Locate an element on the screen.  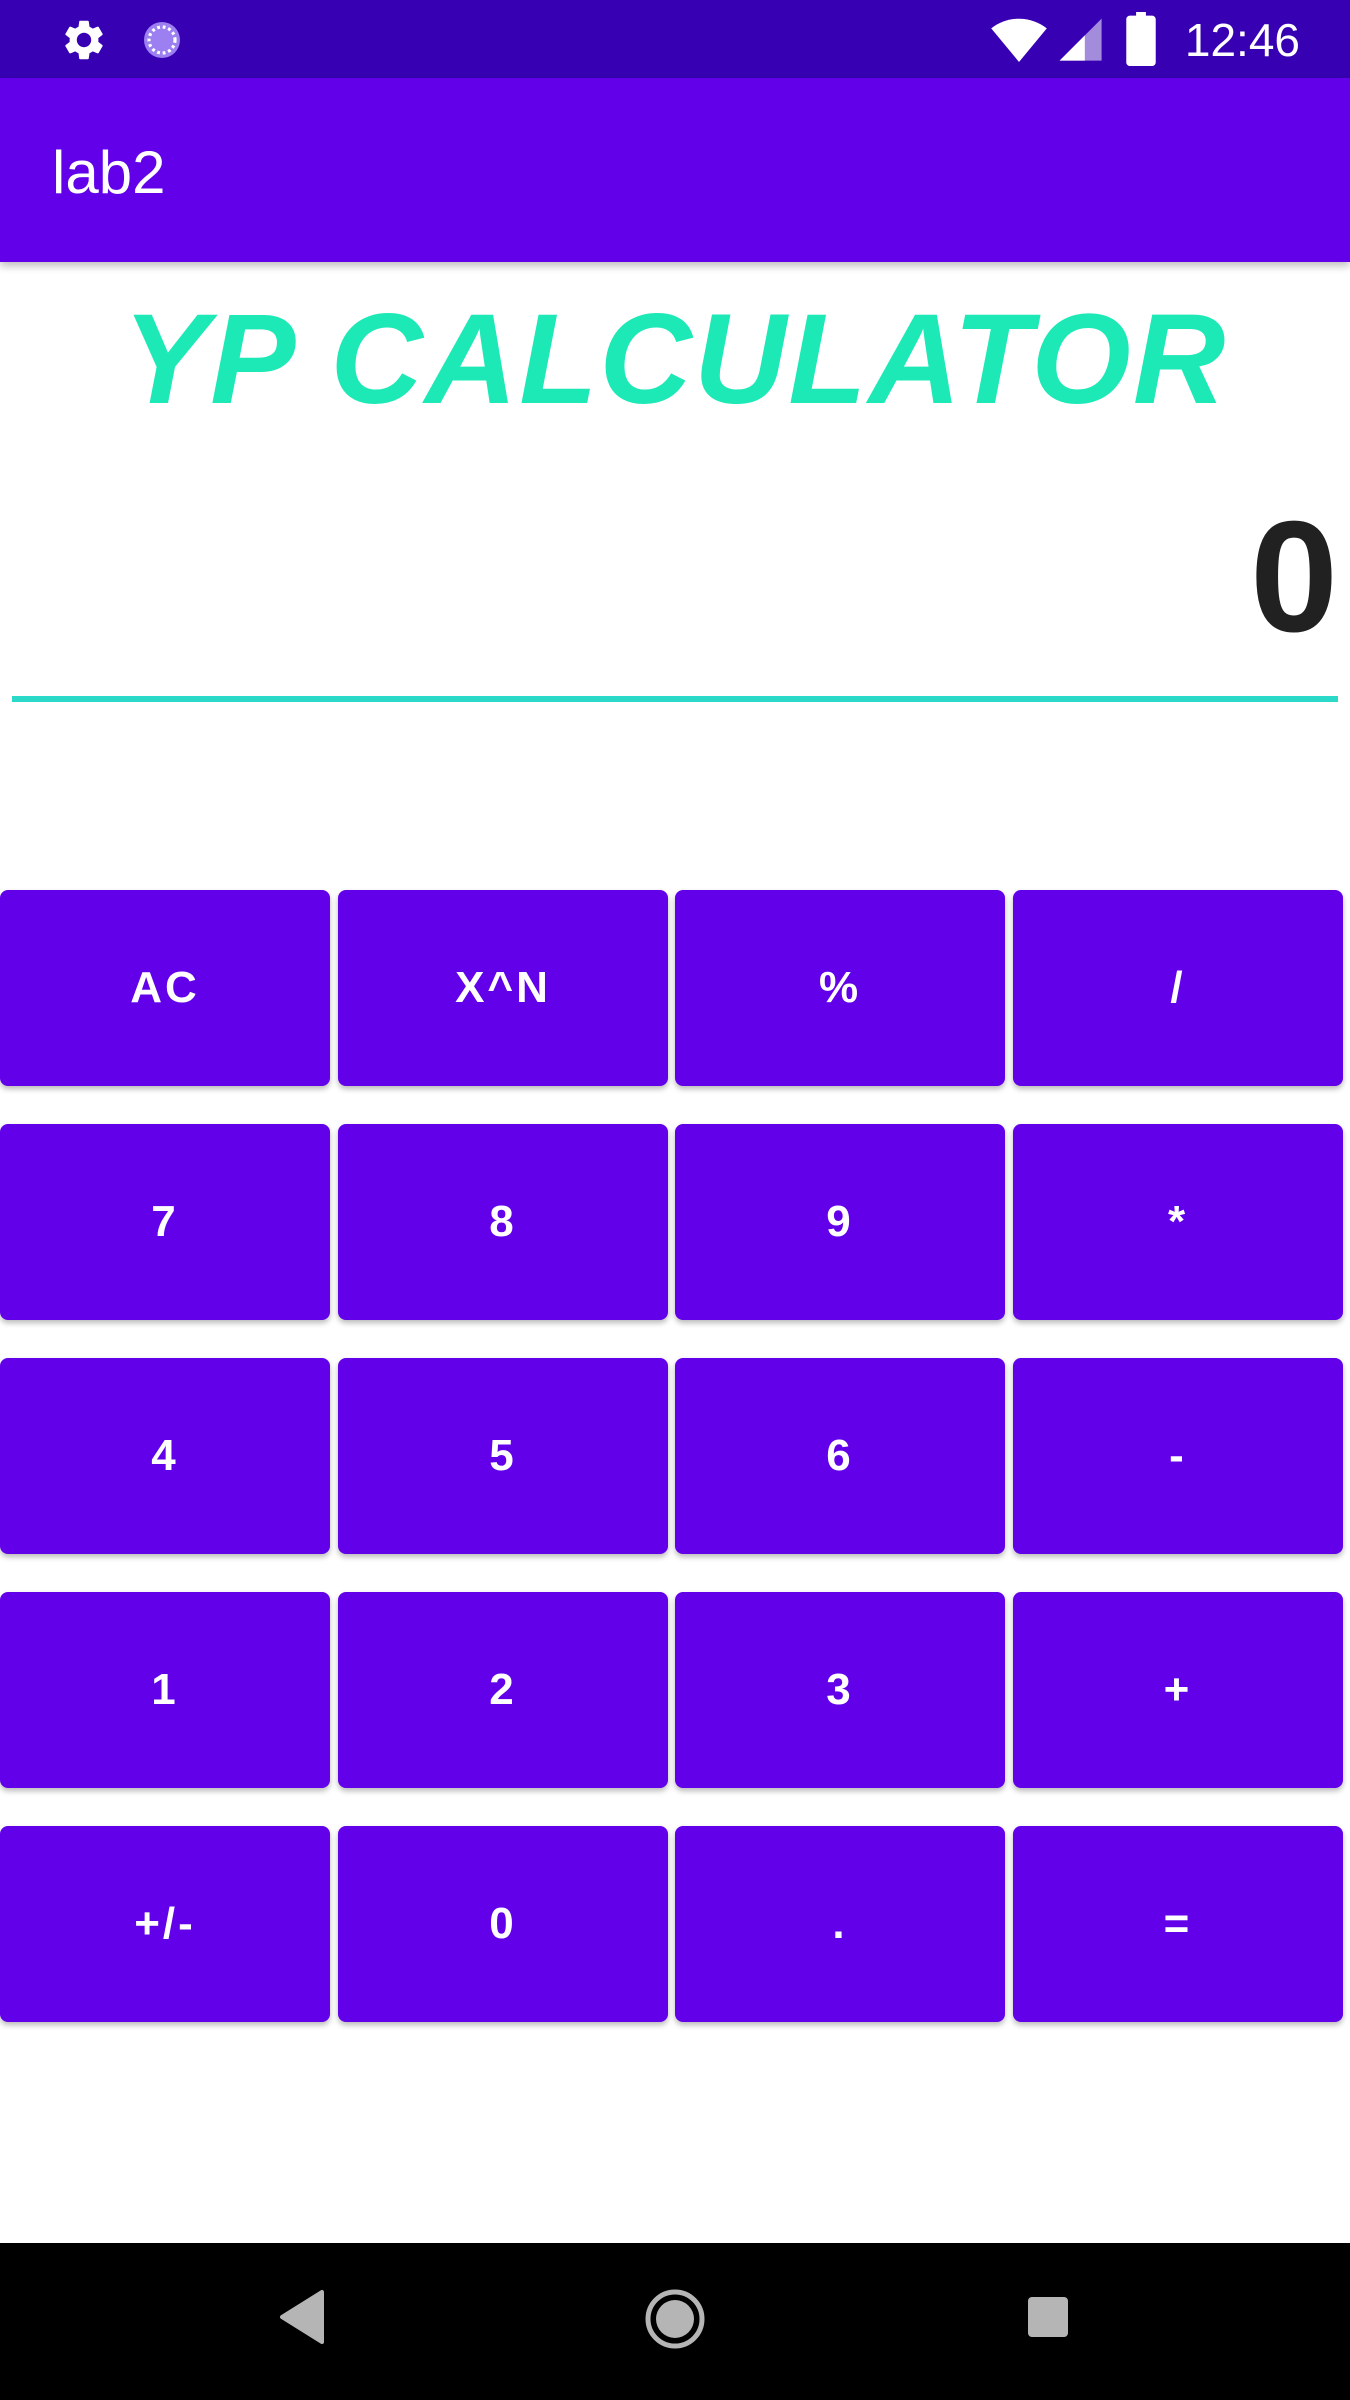
calculator-title: YP CALCULATOR is located at coordinates (675, 359).